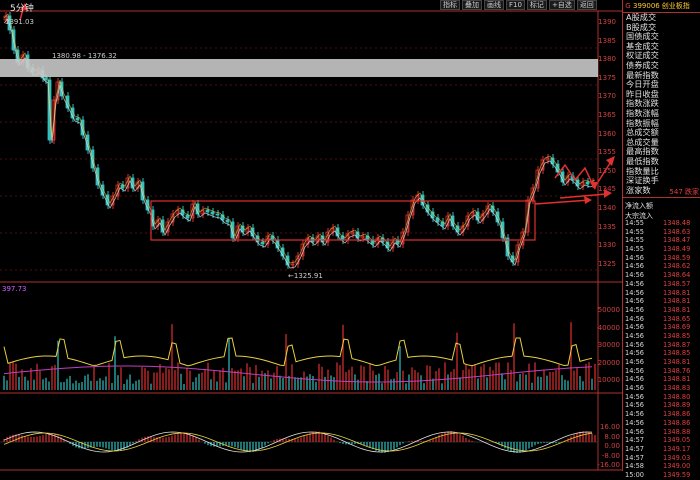  Describe the element at coordinates (607, 77) in the screenshot. I see `axis-tick-label: 1375` at that location.